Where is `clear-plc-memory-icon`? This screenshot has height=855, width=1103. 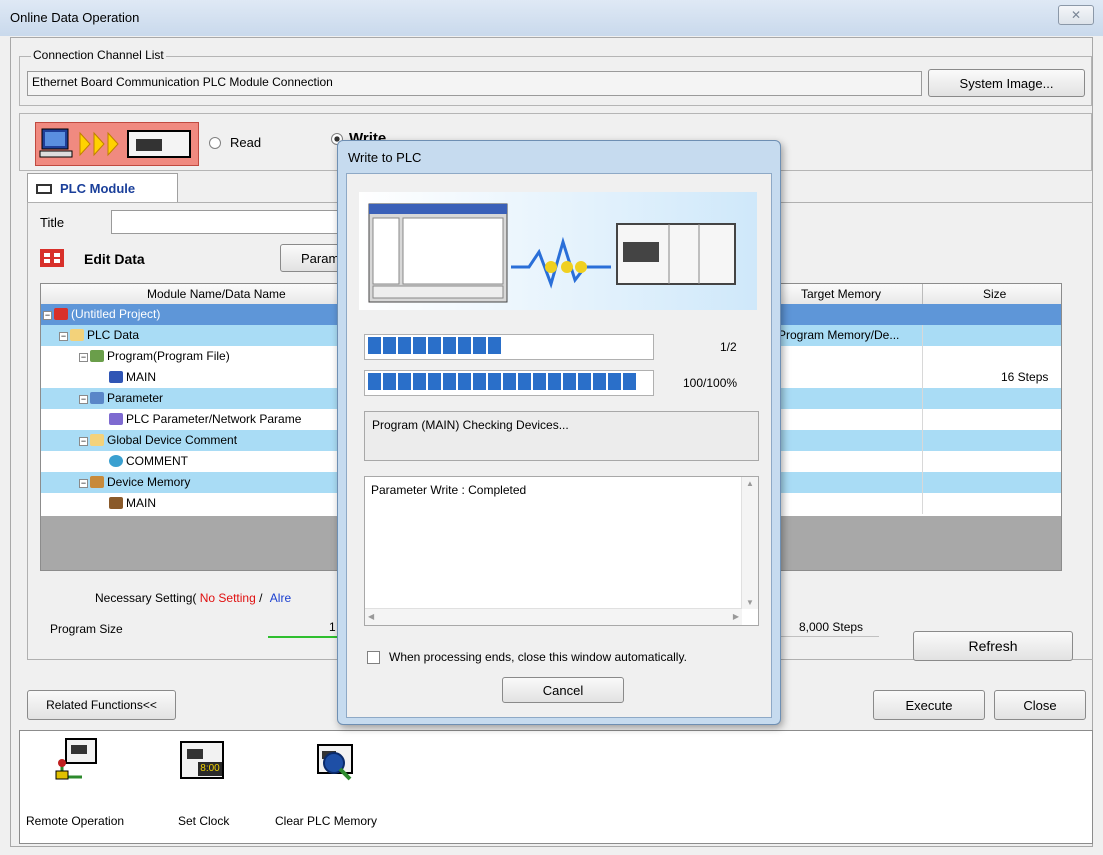
clear-plc-memory-icon is located at coordinates (335, 762).